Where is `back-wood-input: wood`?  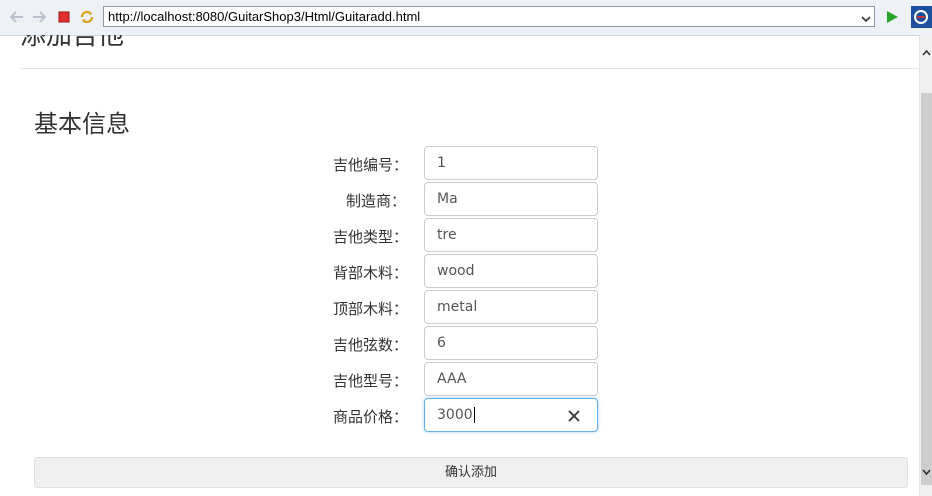 back-wood-input: wood is located at coordinates (511, 271).